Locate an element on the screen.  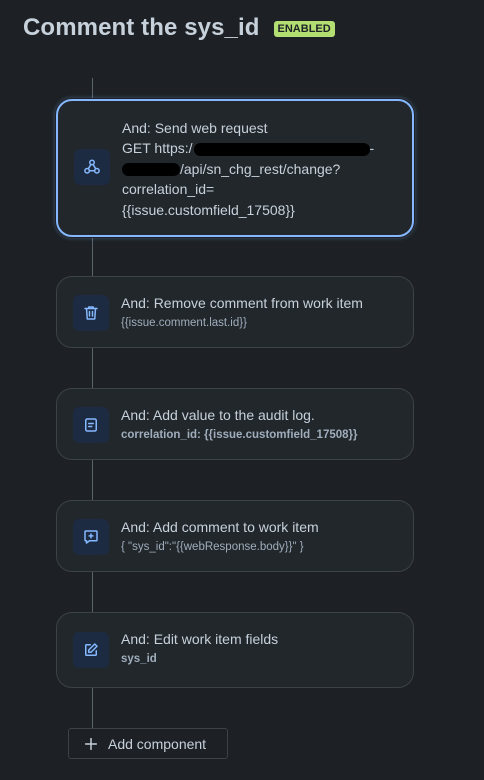
trash-icon is located at coordinates (91, 313).